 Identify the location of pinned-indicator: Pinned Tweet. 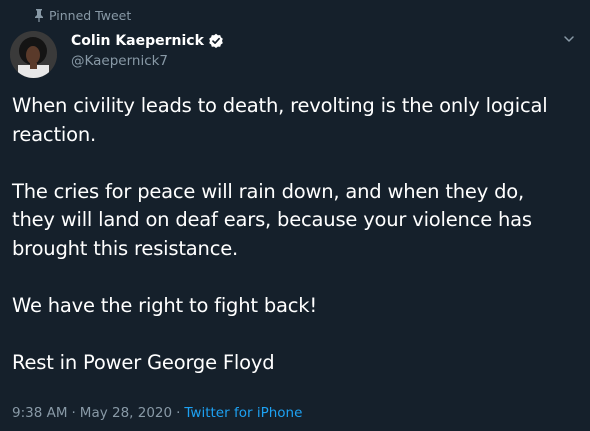
(83, 15).